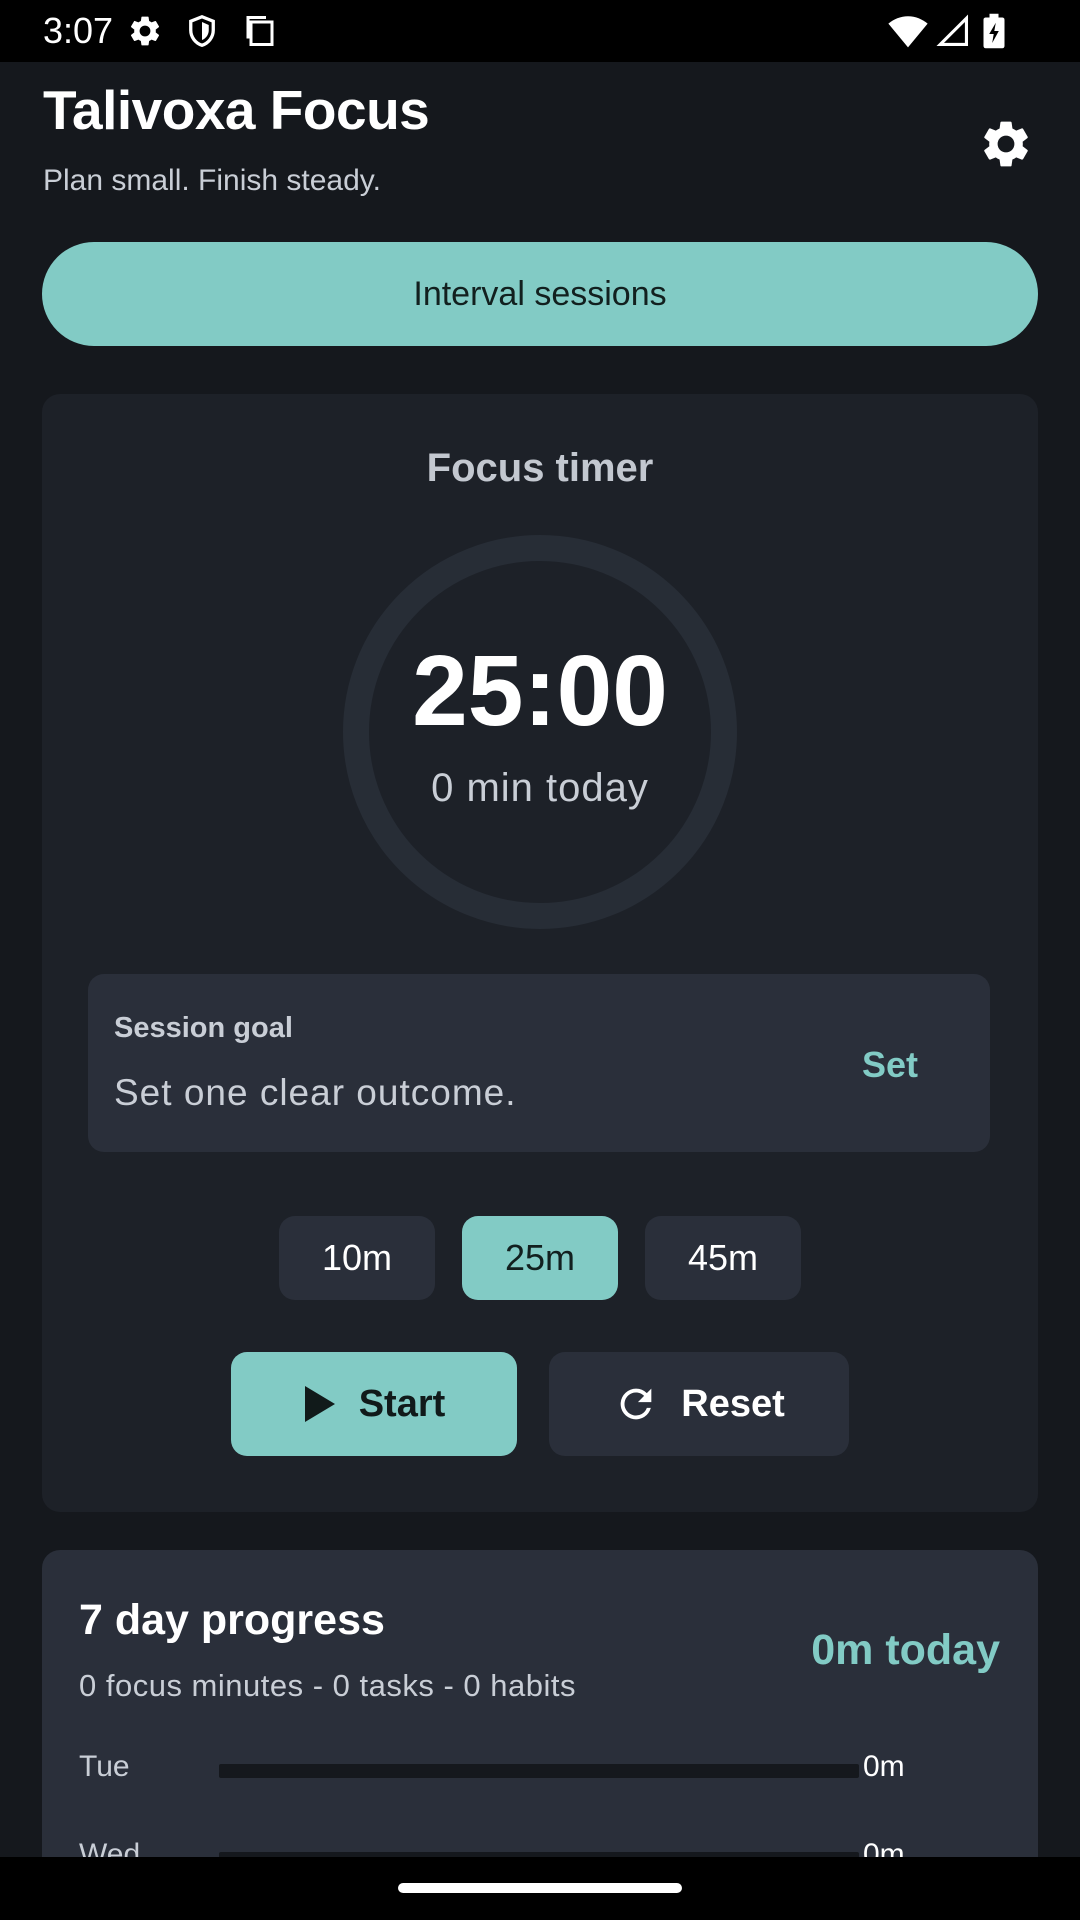  What do you see at coordinates (236, 110) in the screenshot?
I see `app-title: Talivoxa Focus` at bounding box center [236, 110].